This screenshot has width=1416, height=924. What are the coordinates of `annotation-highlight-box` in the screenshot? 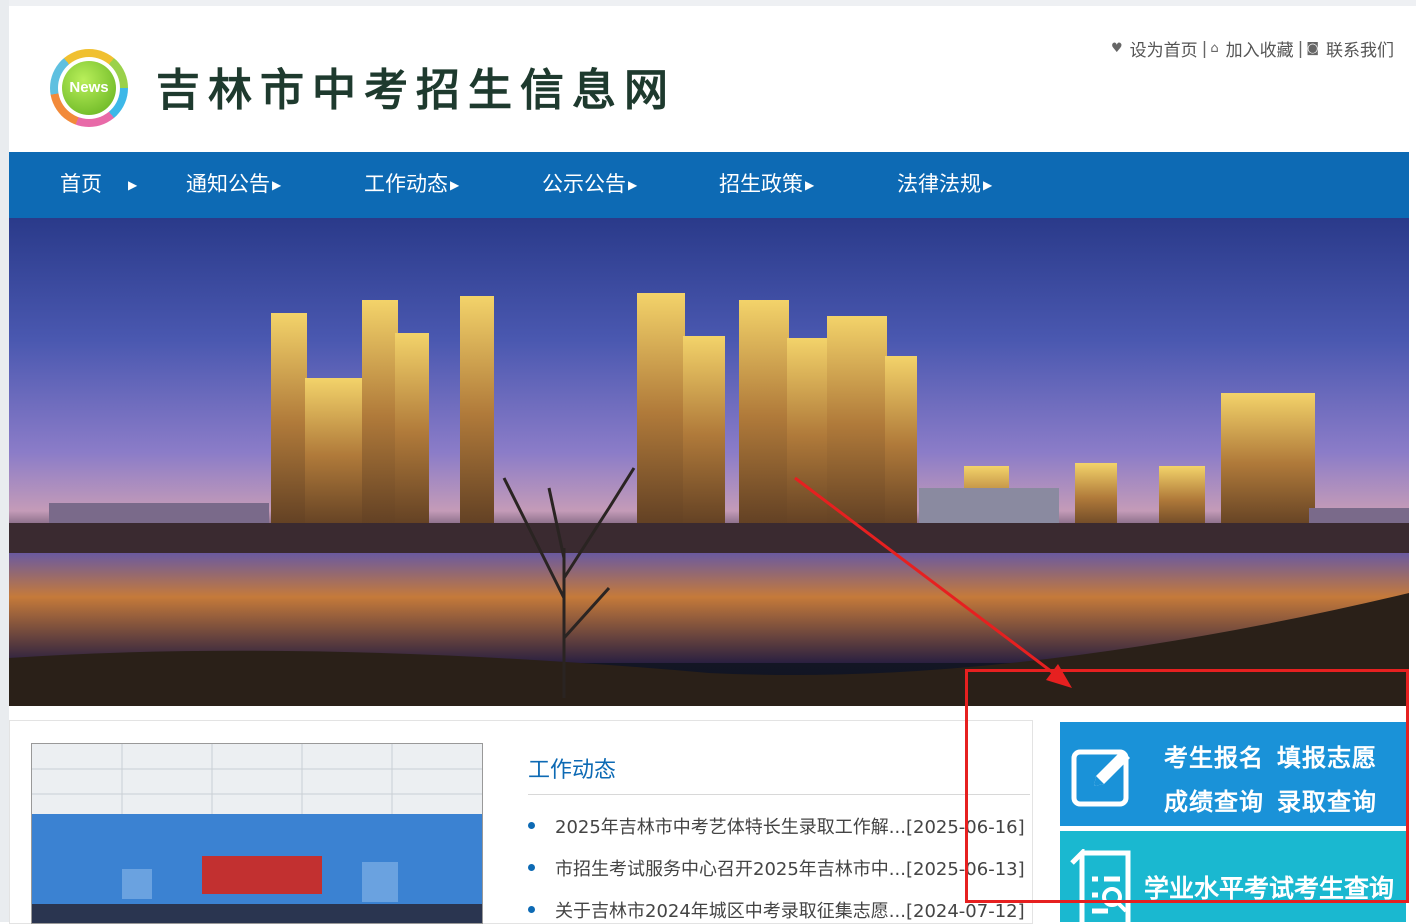 It's located at (1187, 786).